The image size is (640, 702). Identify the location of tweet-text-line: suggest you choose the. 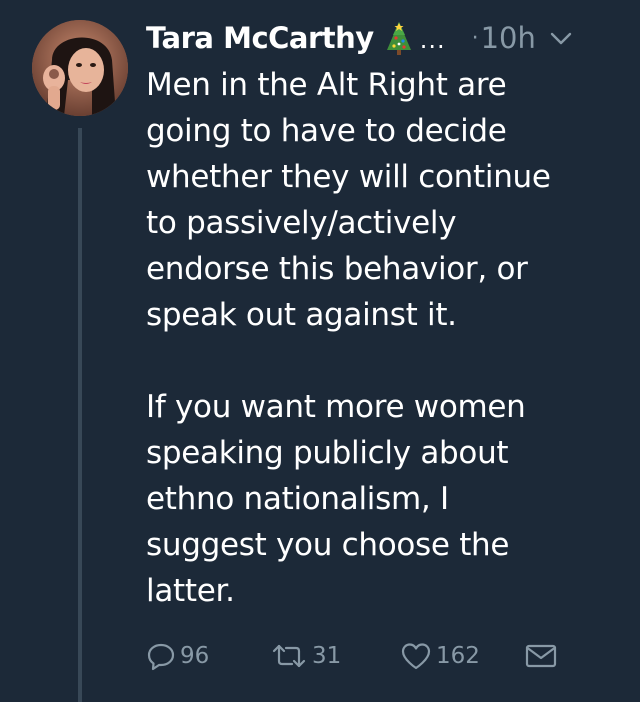
(328, 545).